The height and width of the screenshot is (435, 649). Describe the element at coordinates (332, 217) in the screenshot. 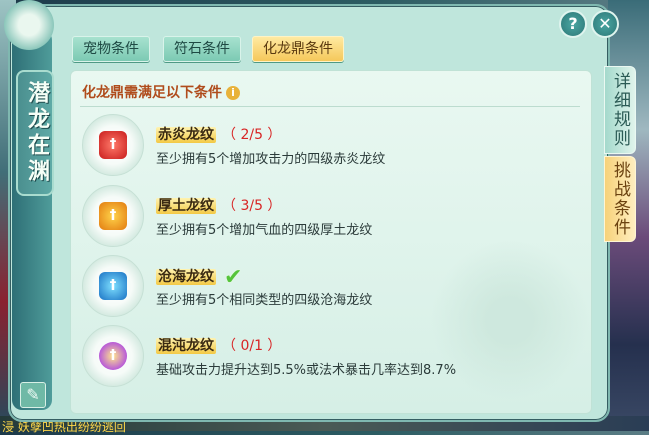

I see `condition-item-houtu: ꝉ 厚土龙纹 （ 3/5 ） 至少拥有5个增加气血的四级厚土龙纹` at that location.